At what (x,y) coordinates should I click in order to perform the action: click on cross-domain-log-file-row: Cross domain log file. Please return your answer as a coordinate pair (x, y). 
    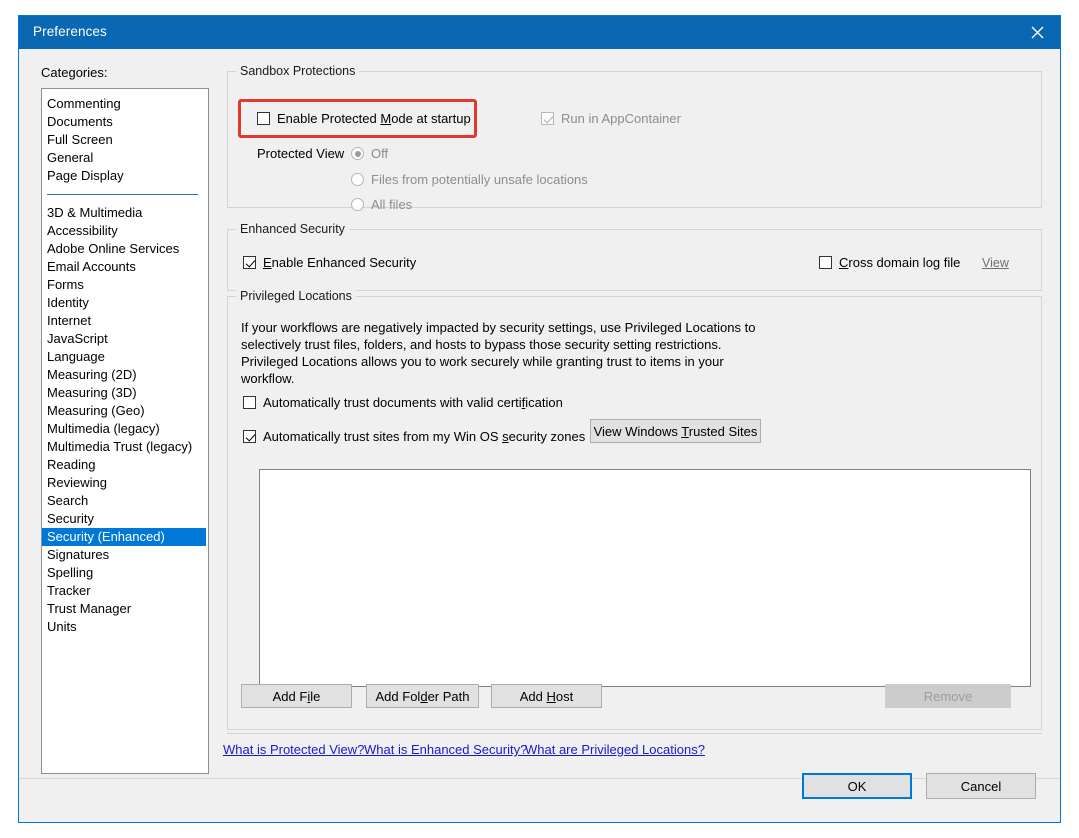
    Looking at the image, I should click on (889, 262).